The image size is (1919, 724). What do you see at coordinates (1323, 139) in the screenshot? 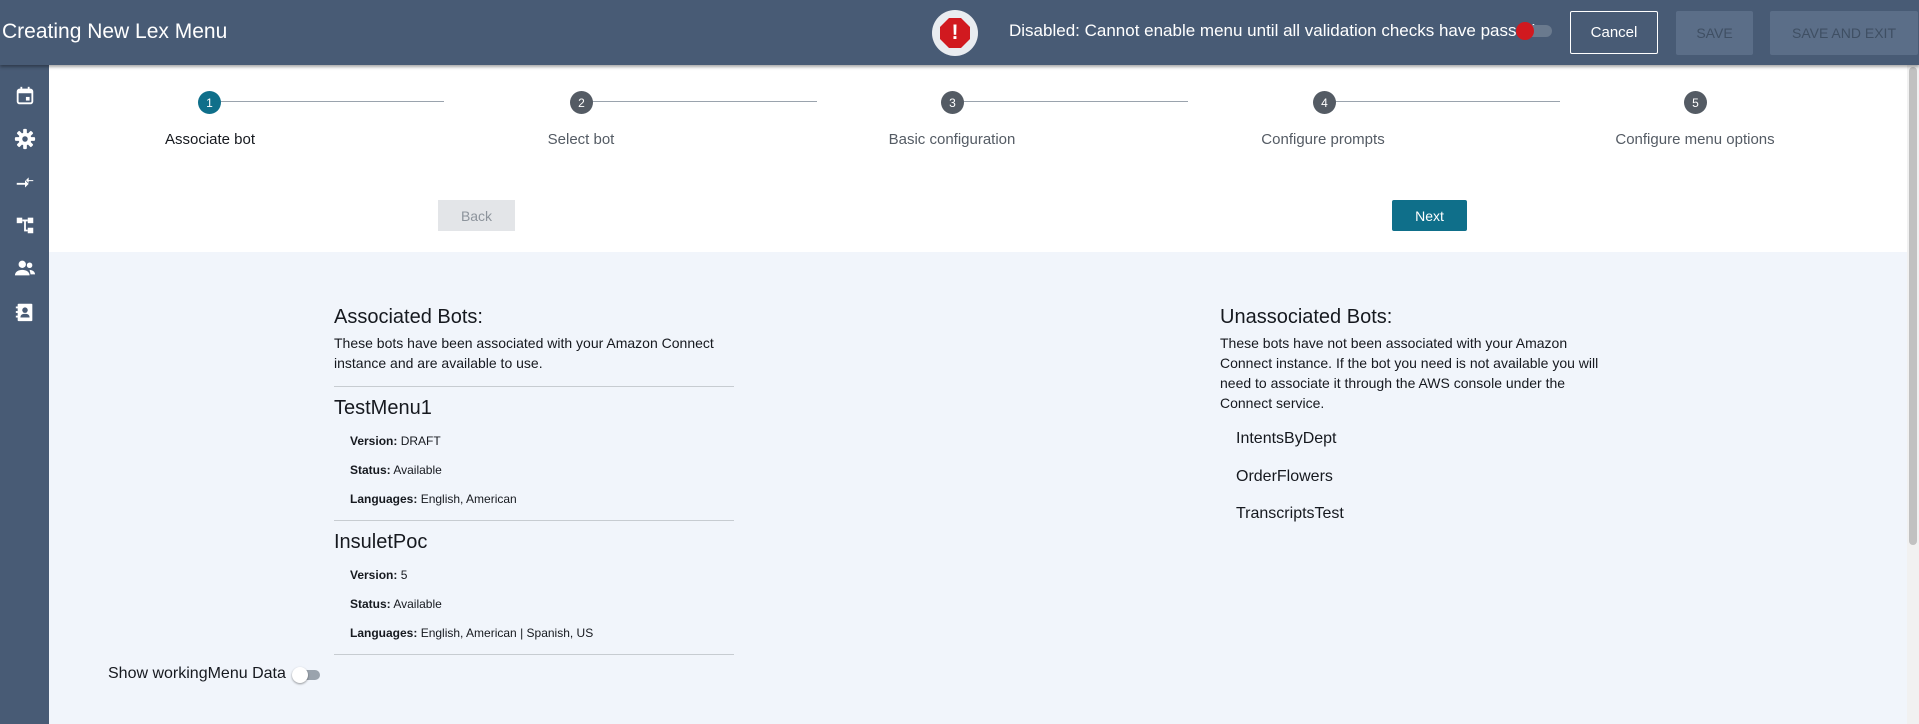
I see `step-4-label: Configure prompts` at bounding box center [1323, 139].